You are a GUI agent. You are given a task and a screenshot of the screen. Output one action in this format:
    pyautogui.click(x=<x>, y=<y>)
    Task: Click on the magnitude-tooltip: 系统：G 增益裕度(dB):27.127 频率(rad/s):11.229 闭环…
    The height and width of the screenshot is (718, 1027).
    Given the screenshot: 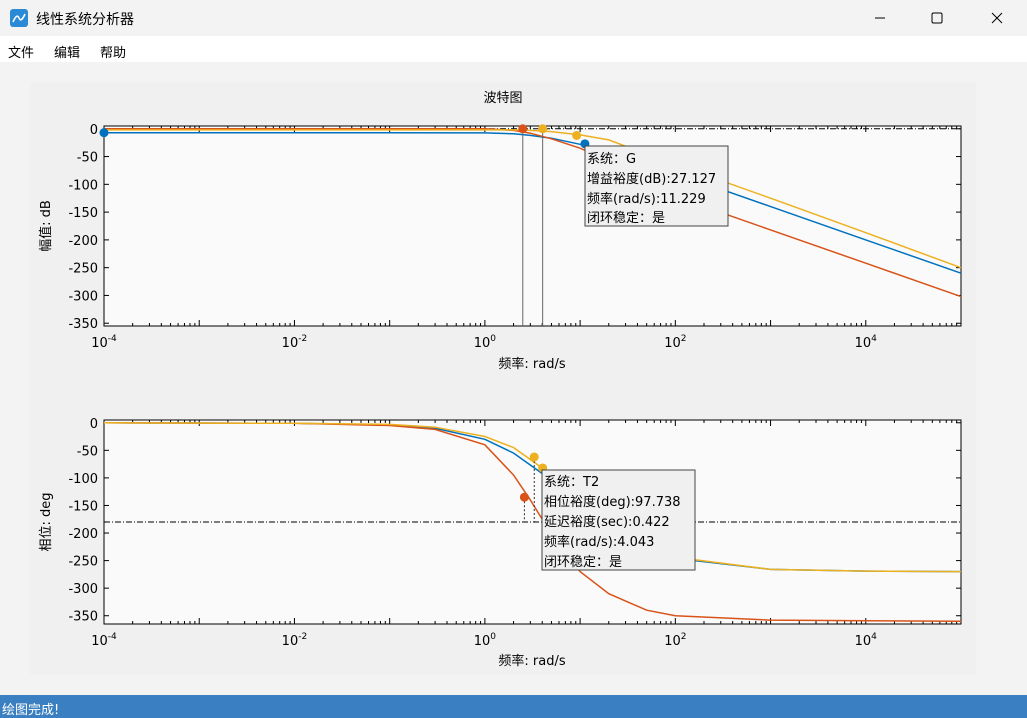 What is the action you would take?
    pyautogui.click(x=656, y=186)
    